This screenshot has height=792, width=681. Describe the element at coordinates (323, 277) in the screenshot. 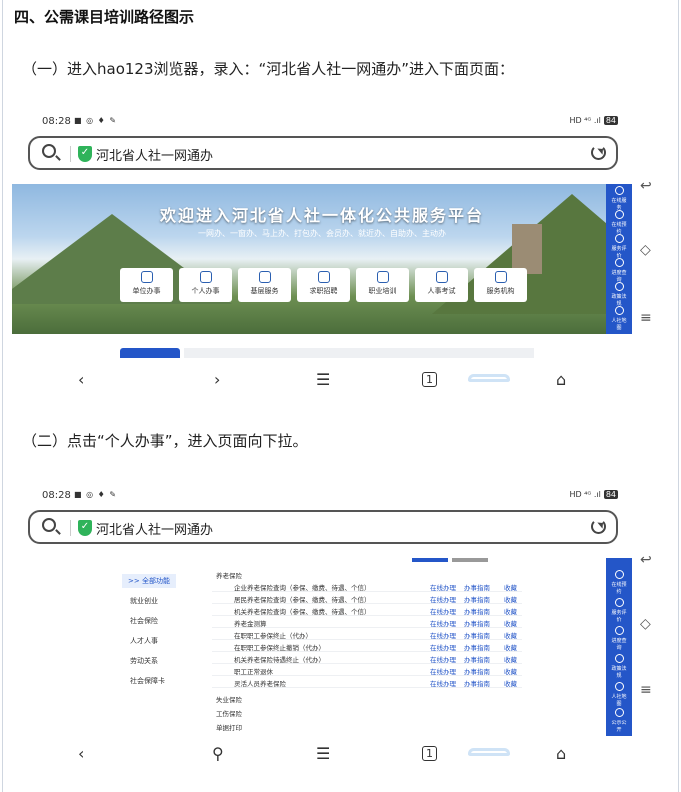

I see `user-search-icon` at that location.